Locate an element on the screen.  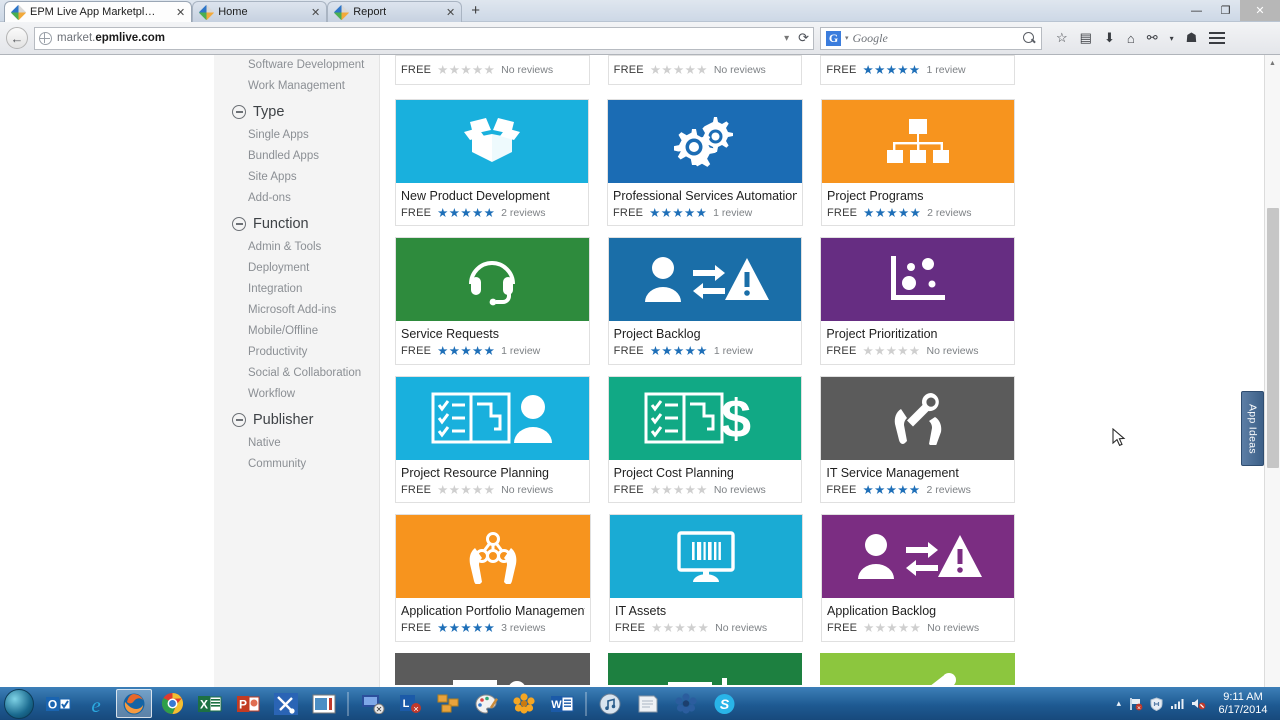
reload-icon: ⟳ is located at coordinates (803, 38).